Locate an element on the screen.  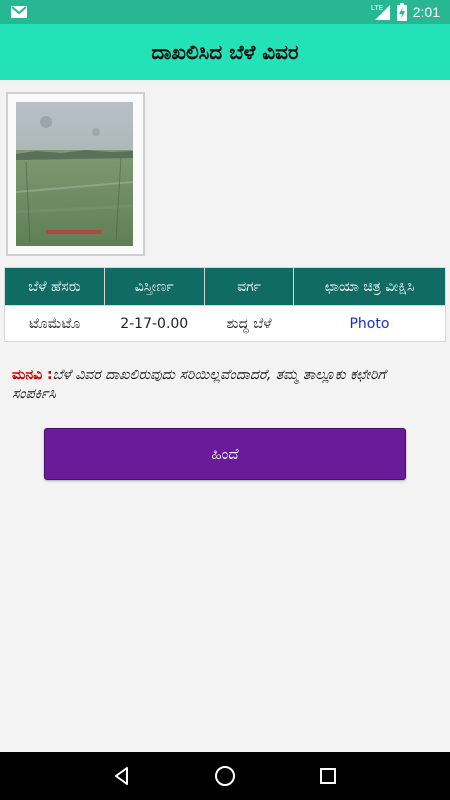
app-bar: ದಾಖಲಿಸಿದ ಬೆಳೆ ವಿವರ is located at coordinates (225, 52).